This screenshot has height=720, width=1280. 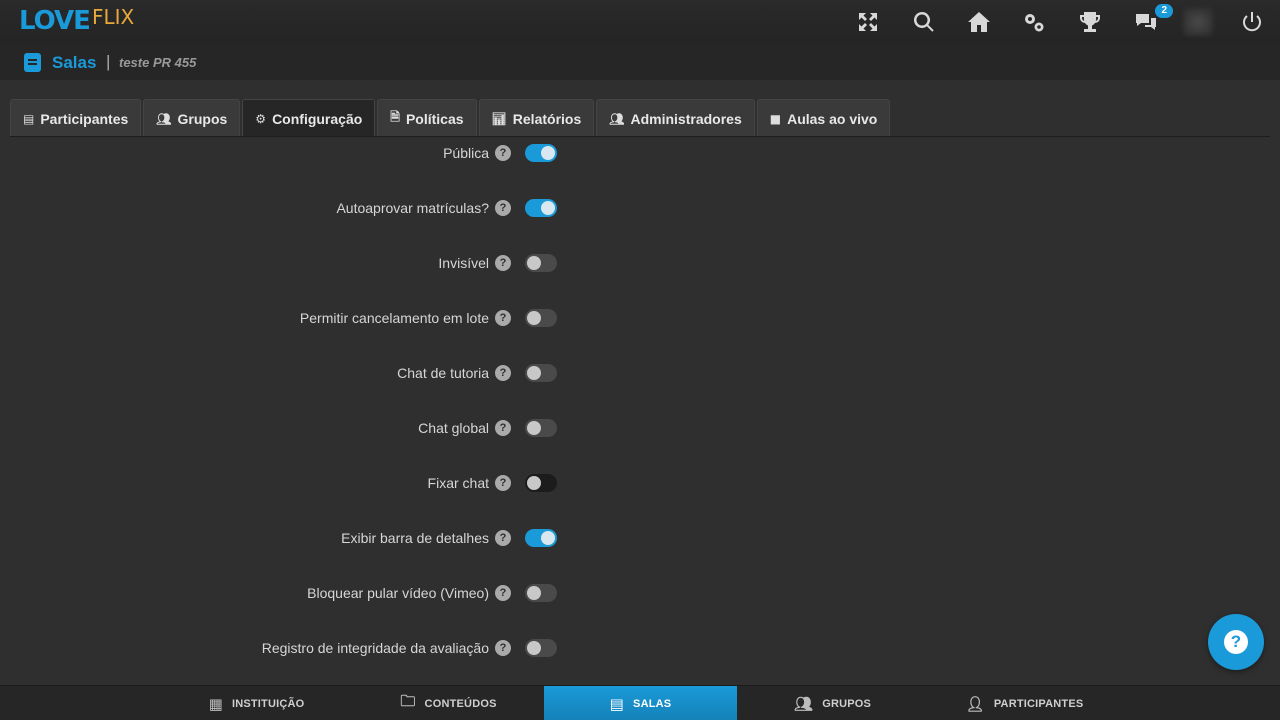 I want to click on help-button: ?, so click(x=1236, y=642).